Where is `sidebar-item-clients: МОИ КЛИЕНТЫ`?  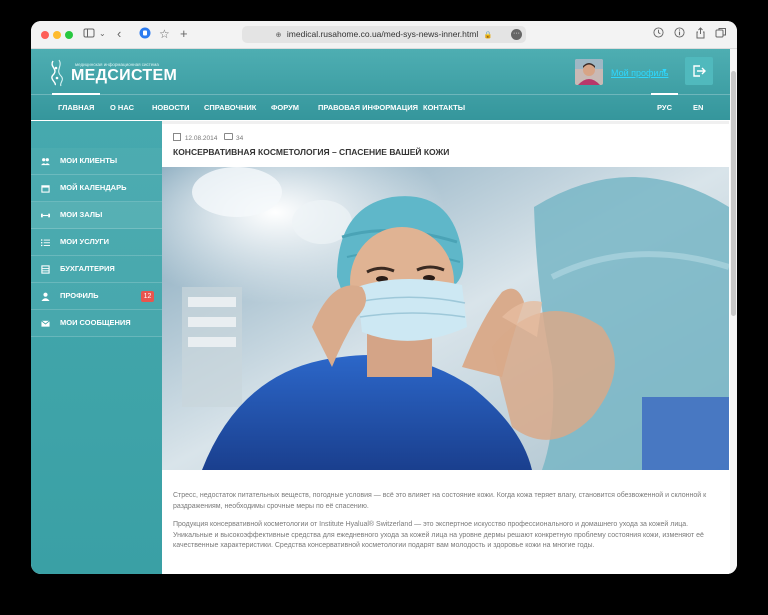
sidebar-item-clients: МОИ КЛИЕНТЫ is located at coordinates (96, 161).